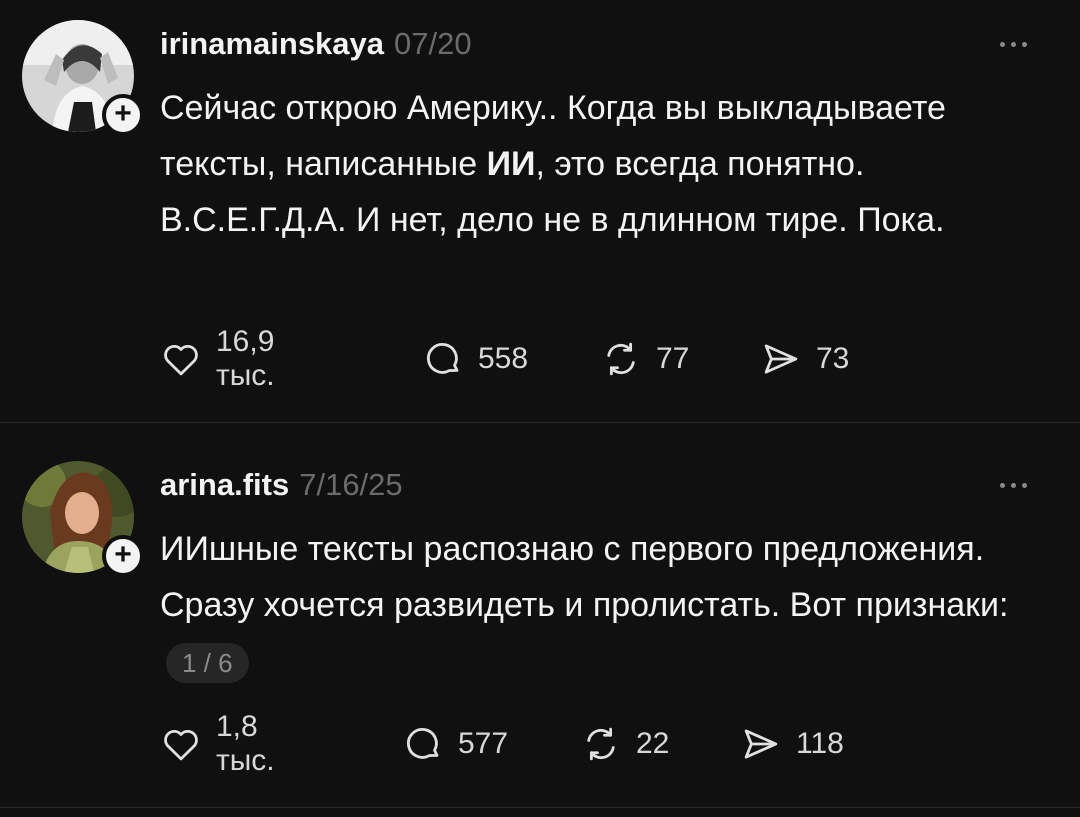 The height and width of the screenshot is (817, 1080). I want to click on comment-button: 577, so click(455, 744).